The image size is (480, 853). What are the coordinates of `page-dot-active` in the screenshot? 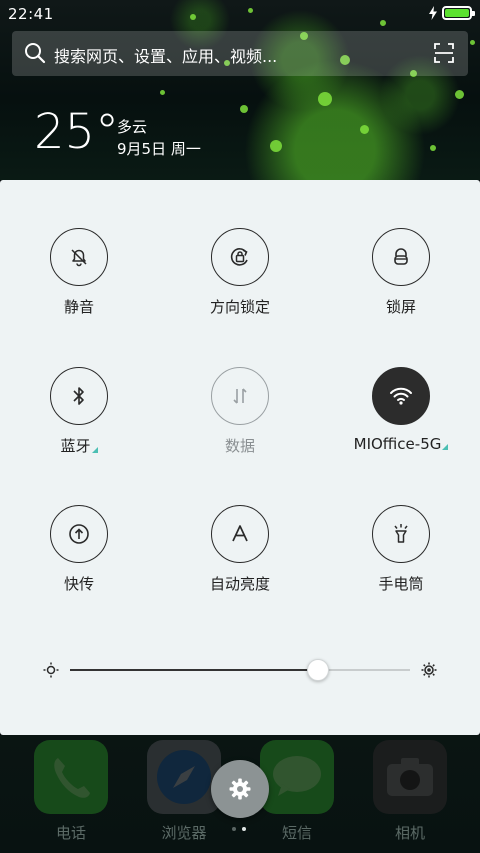 It's located at (244, 829).